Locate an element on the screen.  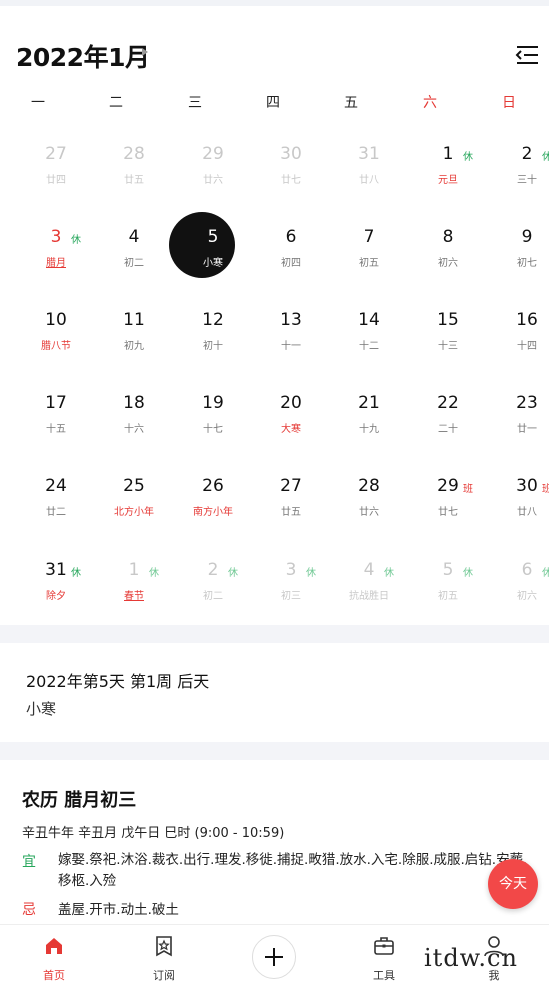
calendar-day: 31 除夕 休 is located at coordinates (56, 584).